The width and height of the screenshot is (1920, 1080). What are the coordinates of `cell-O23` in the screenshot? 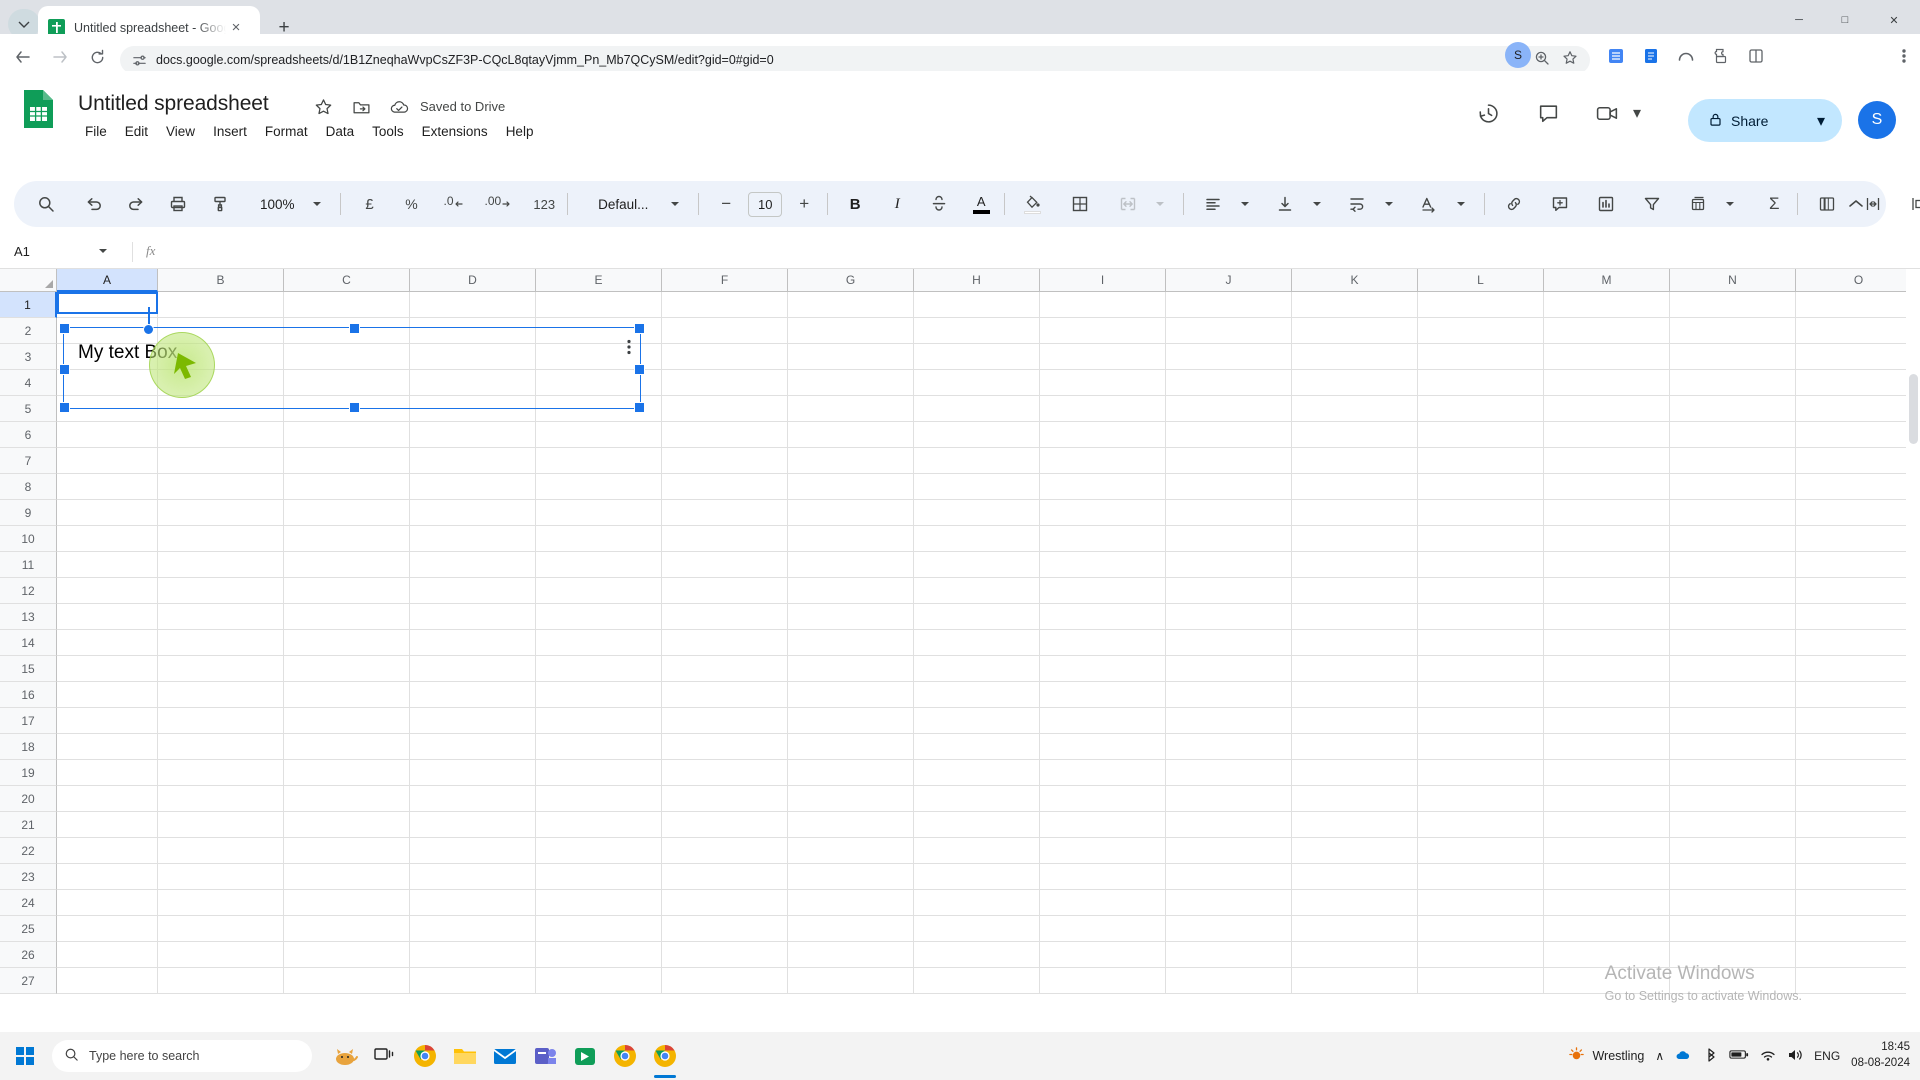 It's located at (1858, 877).